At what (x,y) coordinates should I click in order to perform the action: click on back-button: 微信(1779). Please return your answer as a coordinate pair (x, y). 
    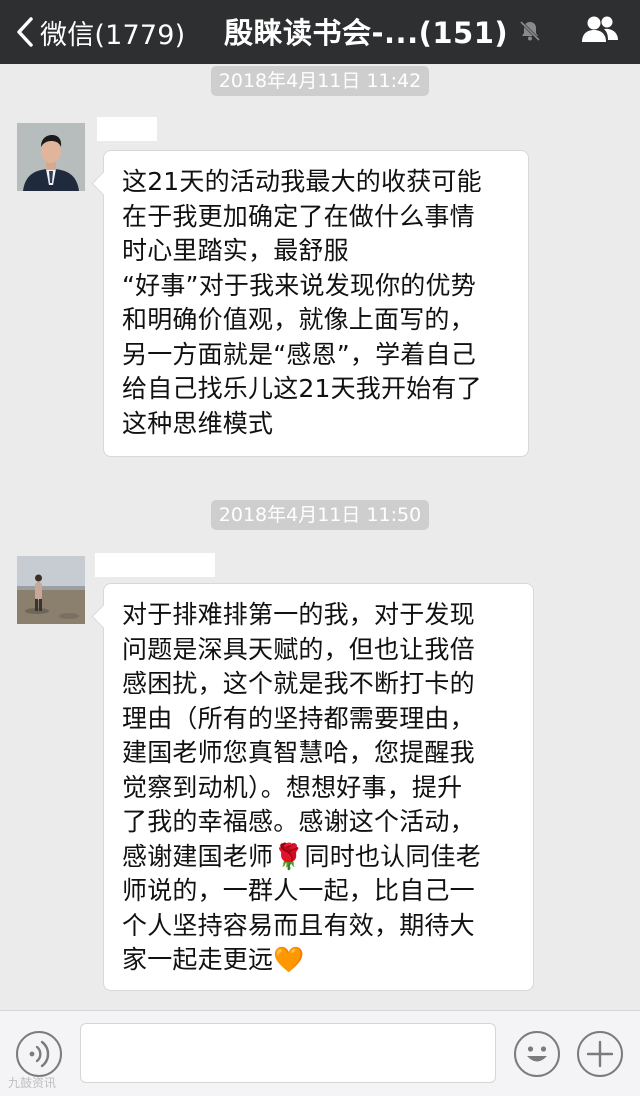
    Looking at the image, I should click on (99, 32).